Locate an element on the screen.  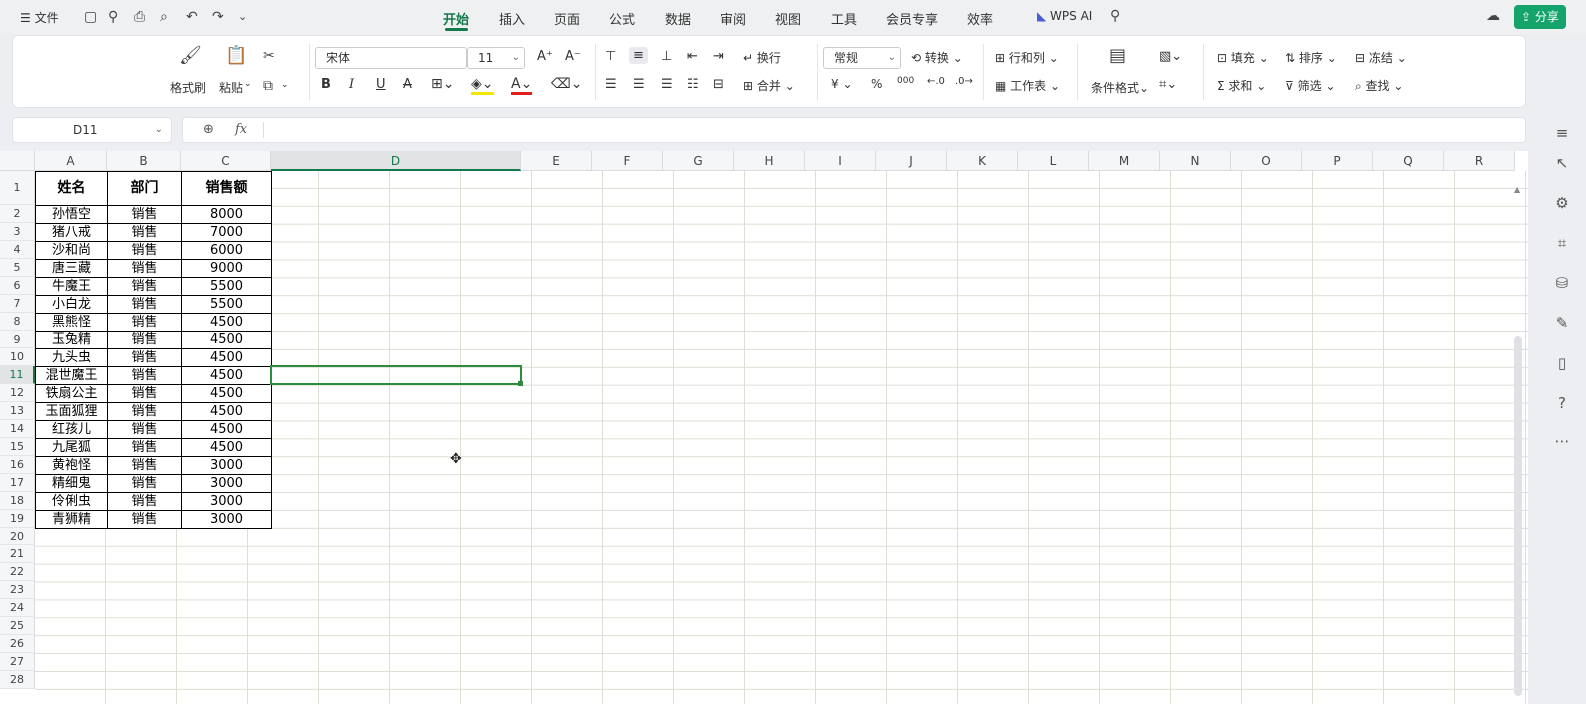
align-bottom-icon: ⊥ is located at coordinates (666, 56).